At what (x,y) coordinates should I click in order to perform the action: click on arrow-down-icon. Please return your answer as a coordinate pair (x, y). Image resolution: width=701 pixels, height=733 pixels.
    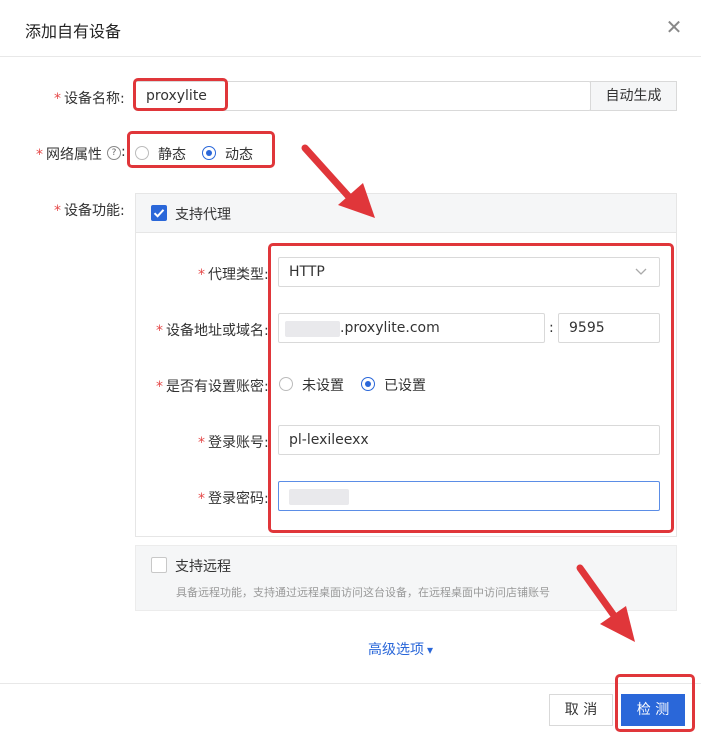
    Looking at the image, I should click on (605, 603).